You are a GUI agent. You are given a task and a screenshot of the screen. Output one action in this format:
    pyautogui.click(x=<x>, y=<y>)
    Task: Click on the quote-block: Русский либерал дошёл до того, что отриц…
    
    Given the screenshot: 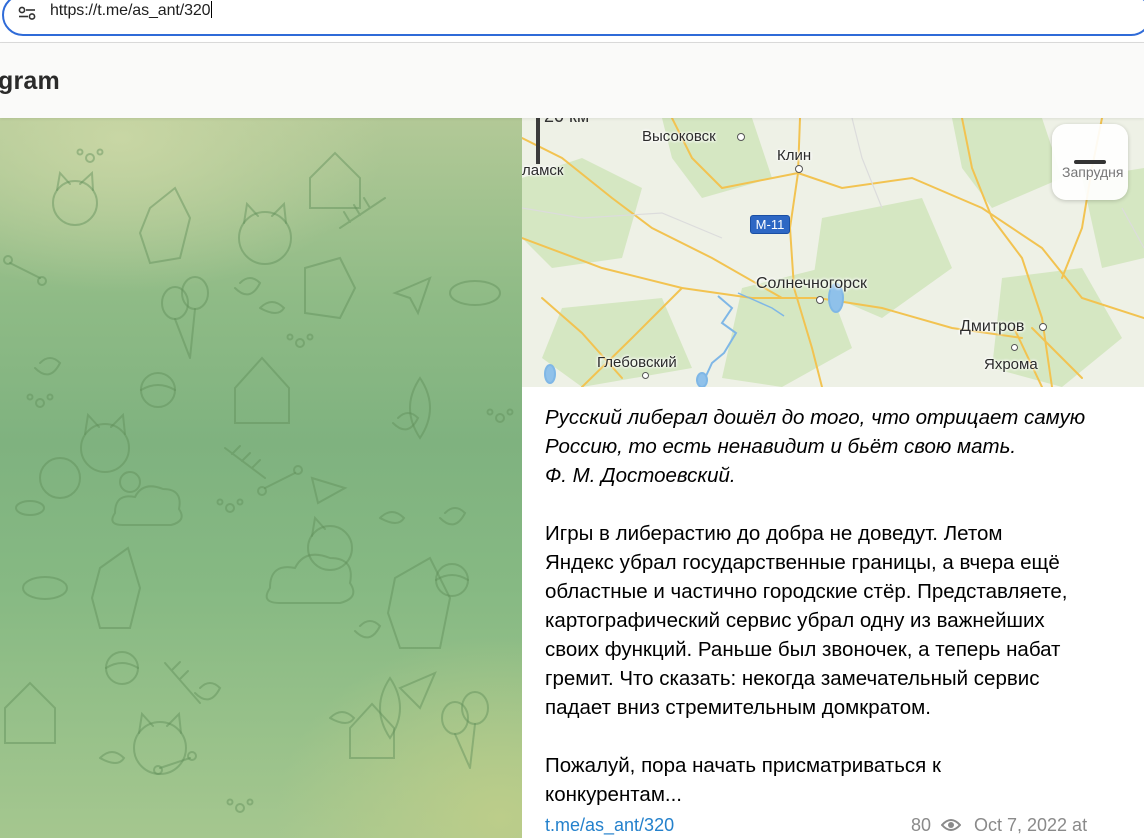 What is the action you would take?
    pyautogui.click(x=840, y=446)
    